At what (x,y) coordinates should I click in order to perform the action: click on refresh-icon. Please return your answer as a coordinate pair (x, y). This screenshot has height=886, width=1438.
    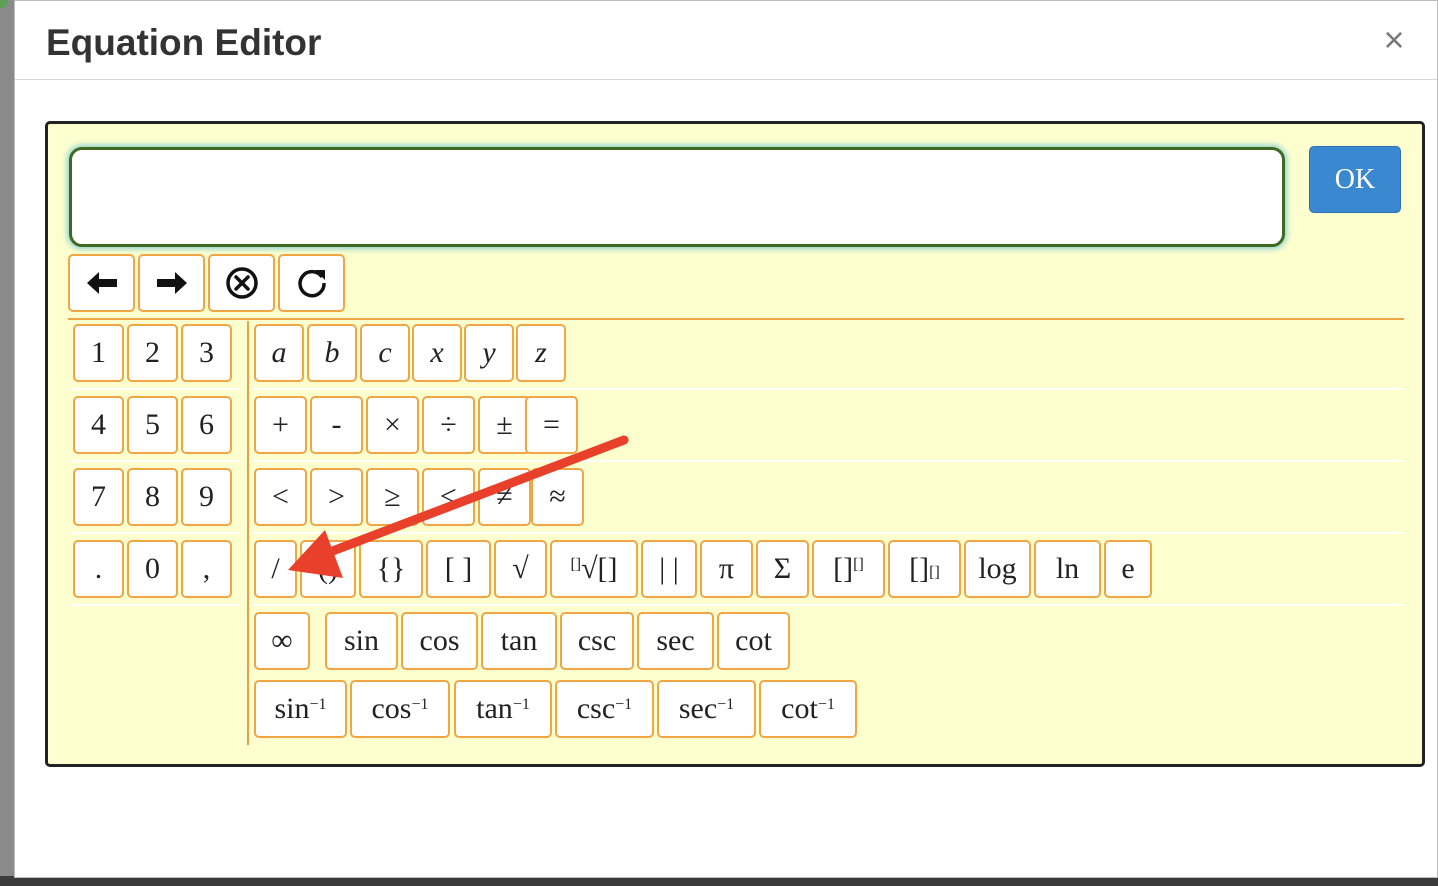
    Looking at the image, I should click on (311, 283).